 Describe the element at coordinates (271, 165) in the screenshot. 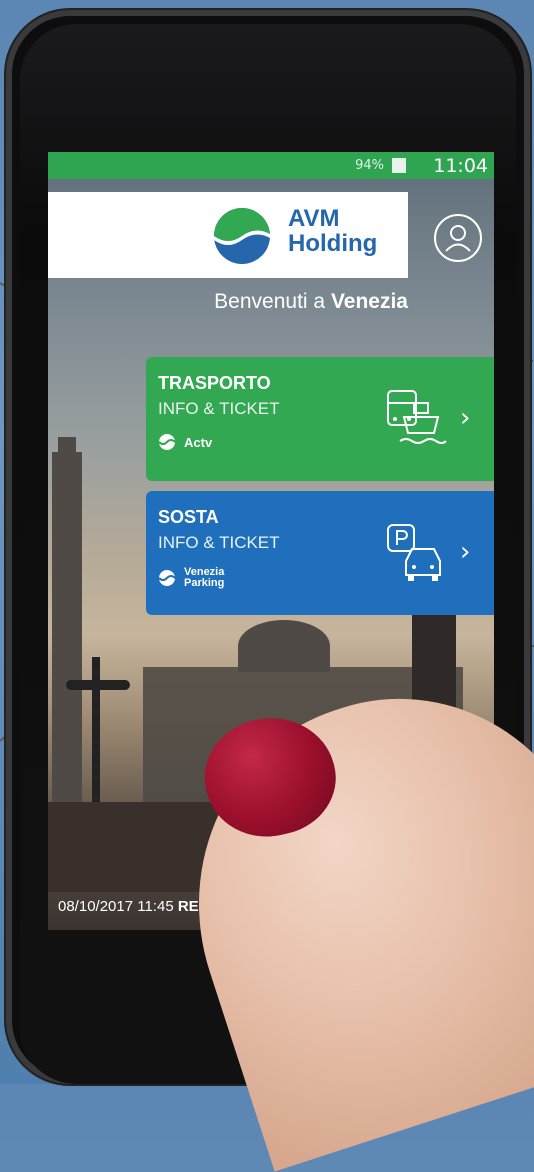

I see `status-bar: 94% 11:04` at that location.